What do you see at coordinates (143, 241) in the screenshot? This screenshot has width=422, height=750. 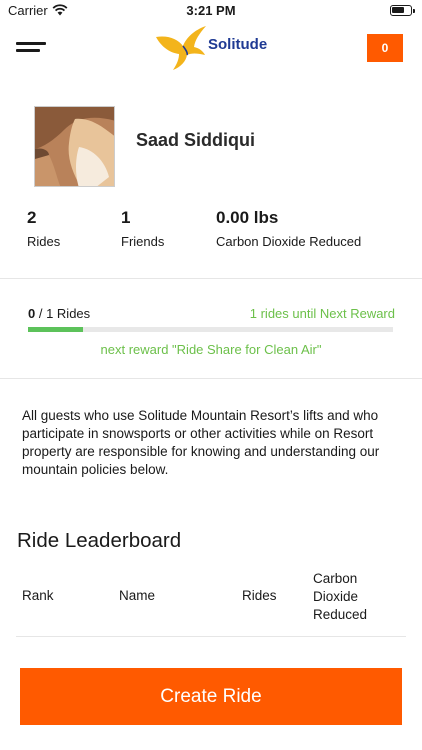 I see `stat-label: Friends` at bounding box center [143, 241].